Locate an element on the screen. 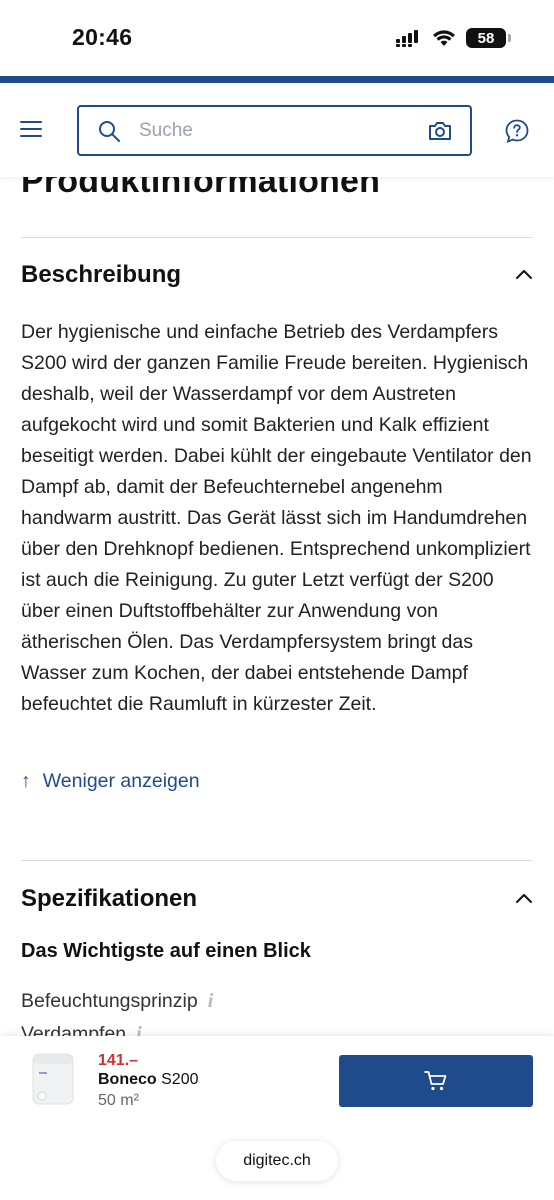 This screenshot has height=1200, width=554. search-bar is located at coordinates (274, 130).